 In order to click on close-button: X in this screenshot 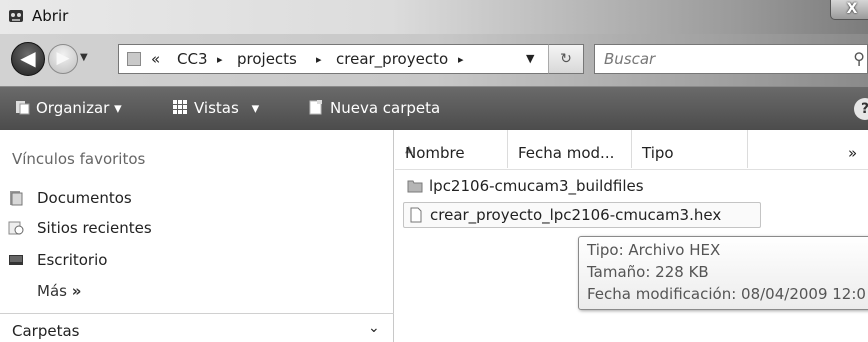, I will do `click(849, 10)`.